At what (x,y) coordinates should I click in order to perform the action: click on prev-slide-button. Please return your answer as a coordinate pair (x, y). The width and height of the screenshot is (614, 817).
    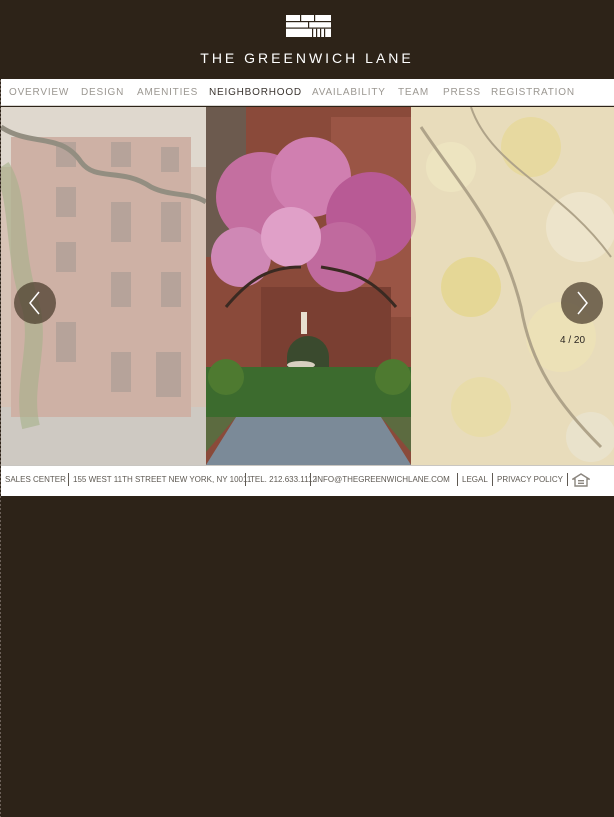
    Looking at the image, I should click on (35, 303).